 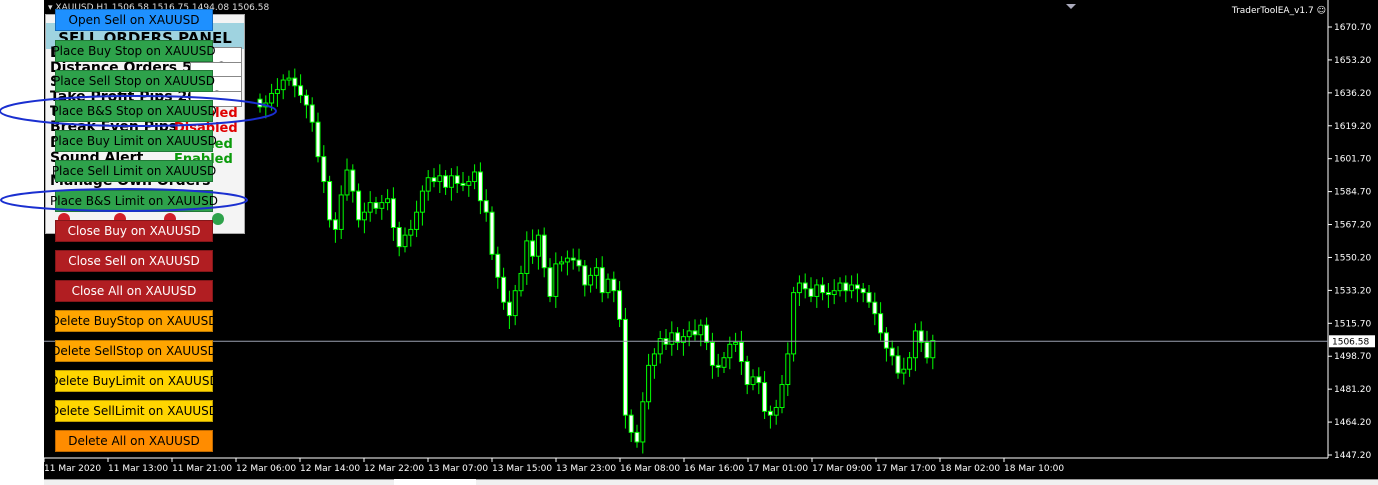 What do you see at coordinates (1352, 127) in the screenshot?
I see `price-tick-label: 1619.20` at bounding box center [1352, 127].